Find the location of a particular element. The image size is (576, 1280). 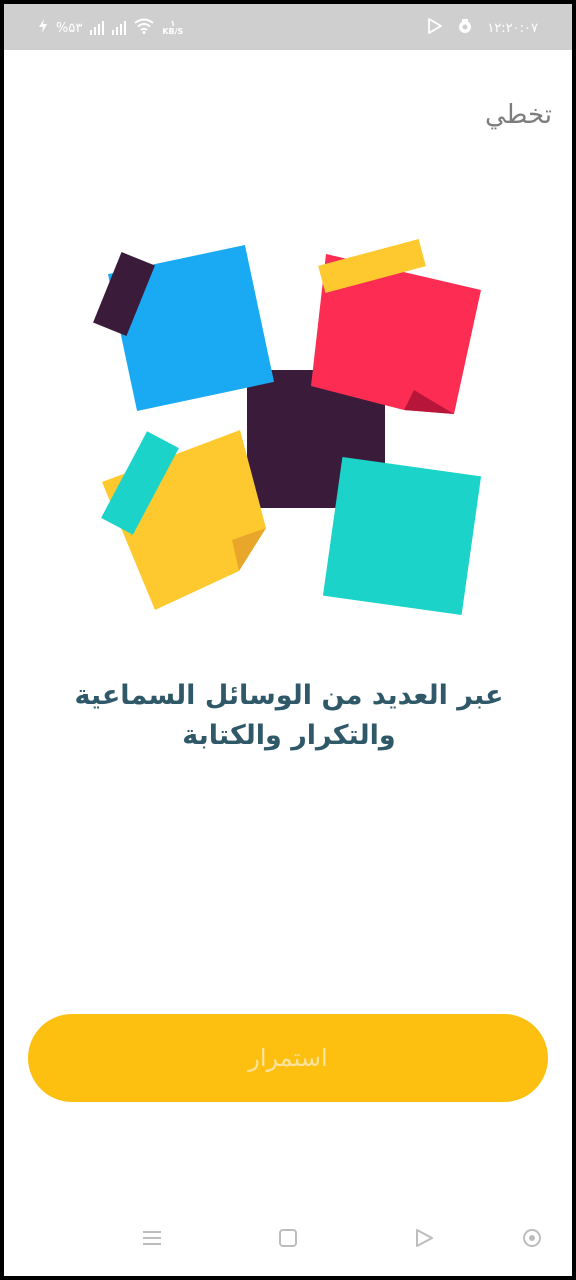

continue-button: استمرار is located at coordinates (288, 1058).